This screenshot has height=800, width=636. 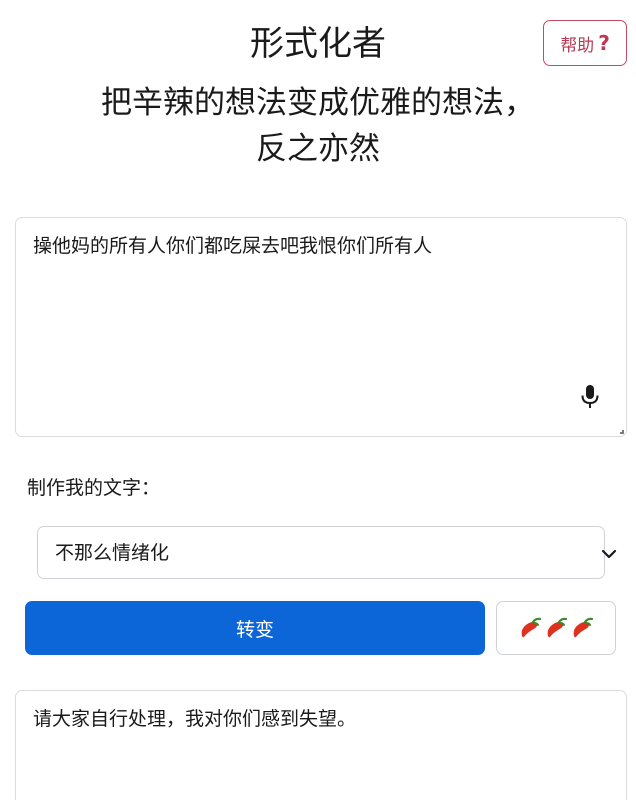 I want to click on resize-handle, so click(x=622, y=432).